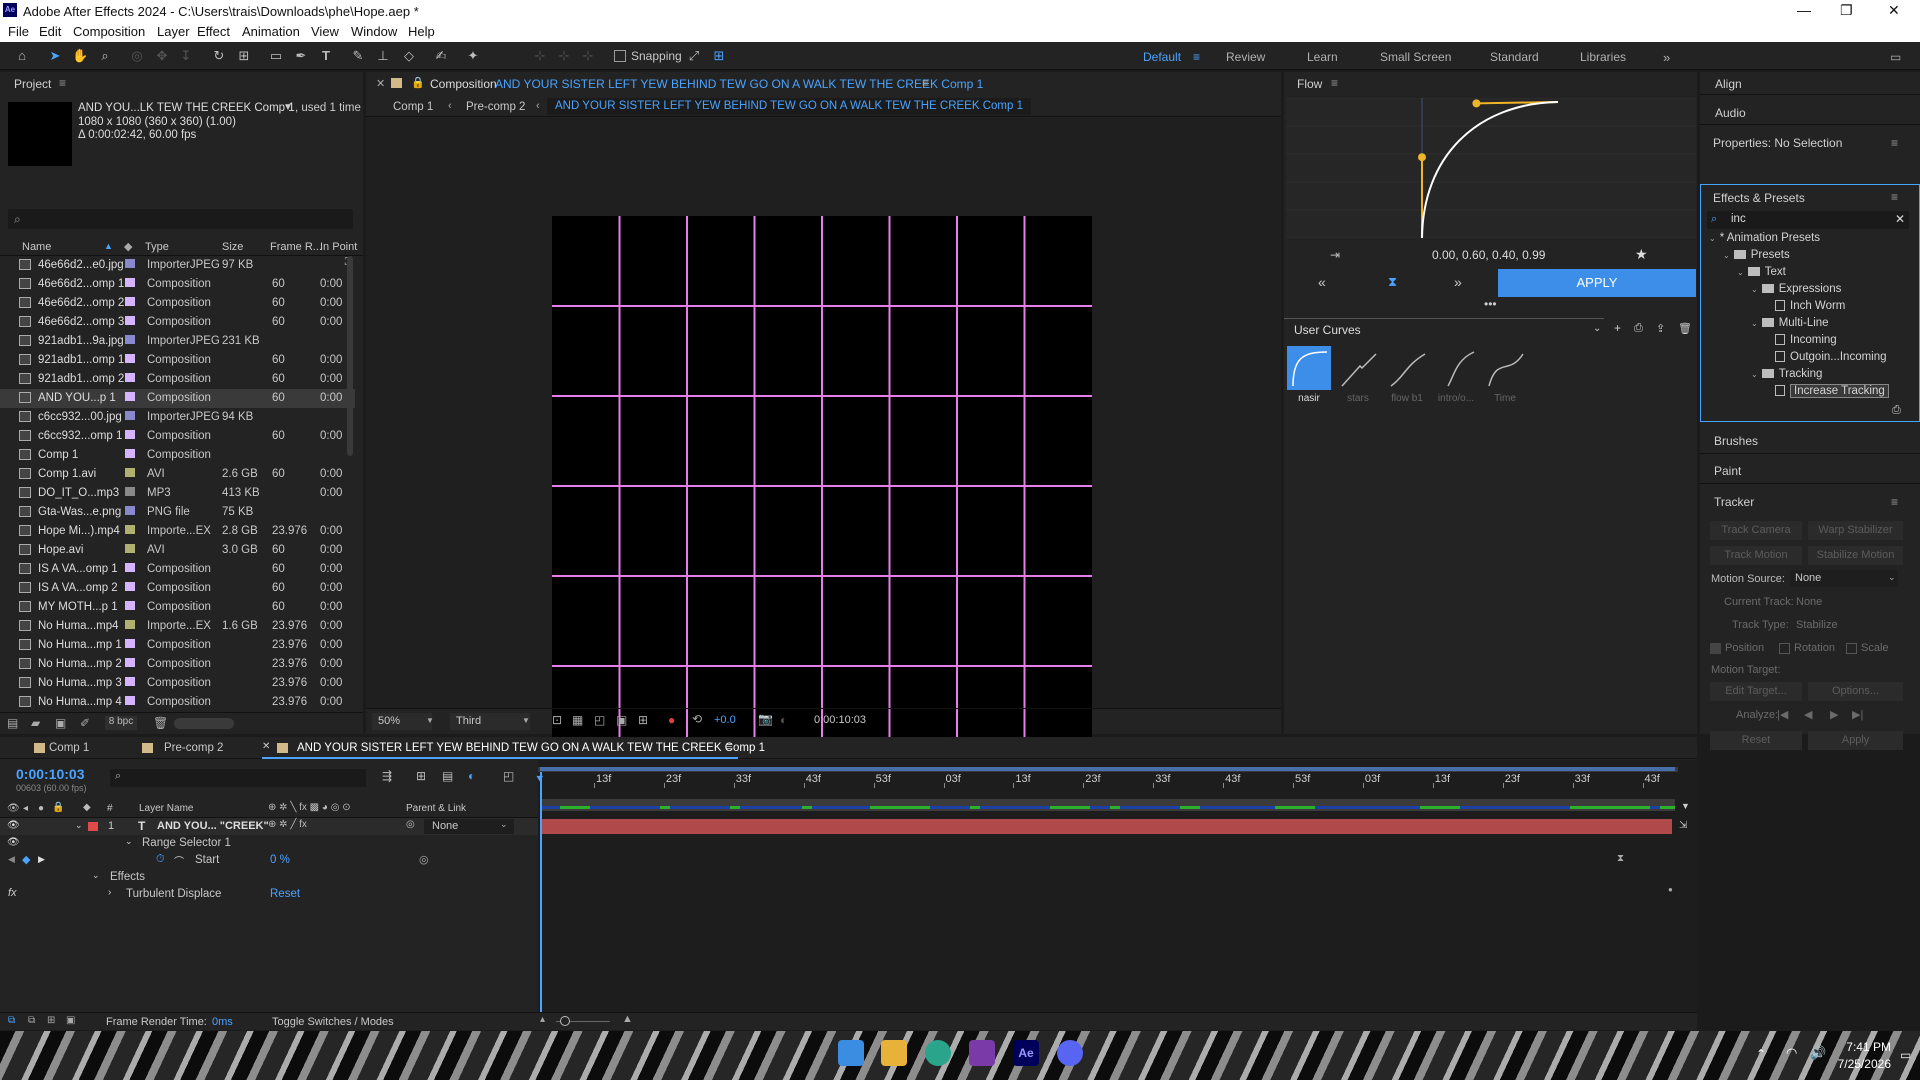 This screenshot has height=1080, width=1920. Describe the element at coordinates (1490, 304) in the screenshot. I see `more-options-icon: •••` at that location.